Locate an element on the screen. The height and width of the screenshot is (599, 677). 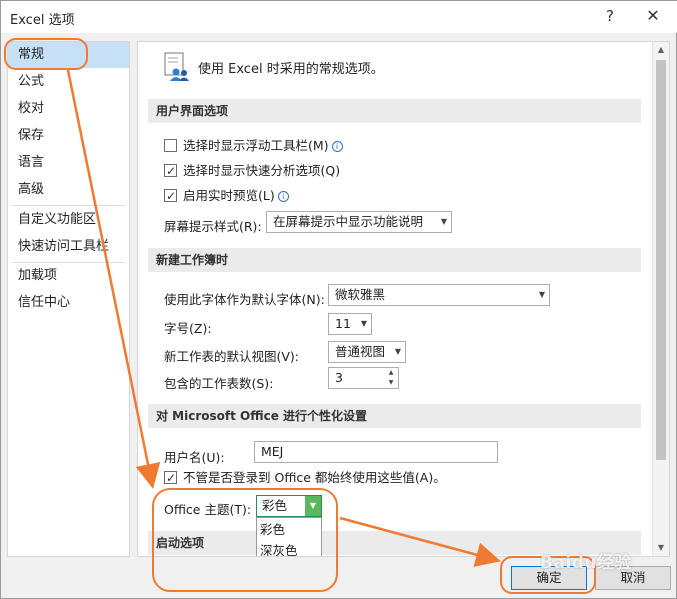
sidebar-item-customize-ribbon: 自定义功能区 is located at coordinates (68, 220).